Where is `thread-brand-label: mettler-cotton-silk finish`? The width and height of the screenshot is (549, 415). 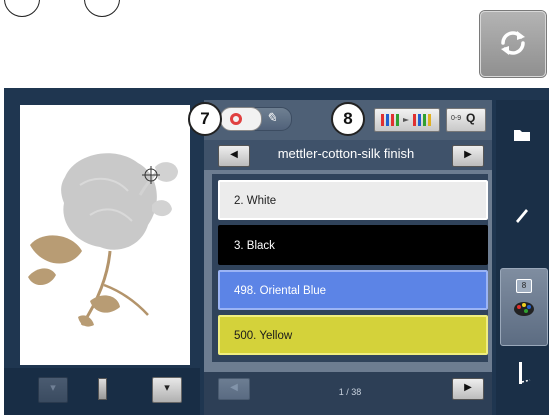 thread-brand-label: mettler-cotton-silk finish is located at coordinates (346, 153).